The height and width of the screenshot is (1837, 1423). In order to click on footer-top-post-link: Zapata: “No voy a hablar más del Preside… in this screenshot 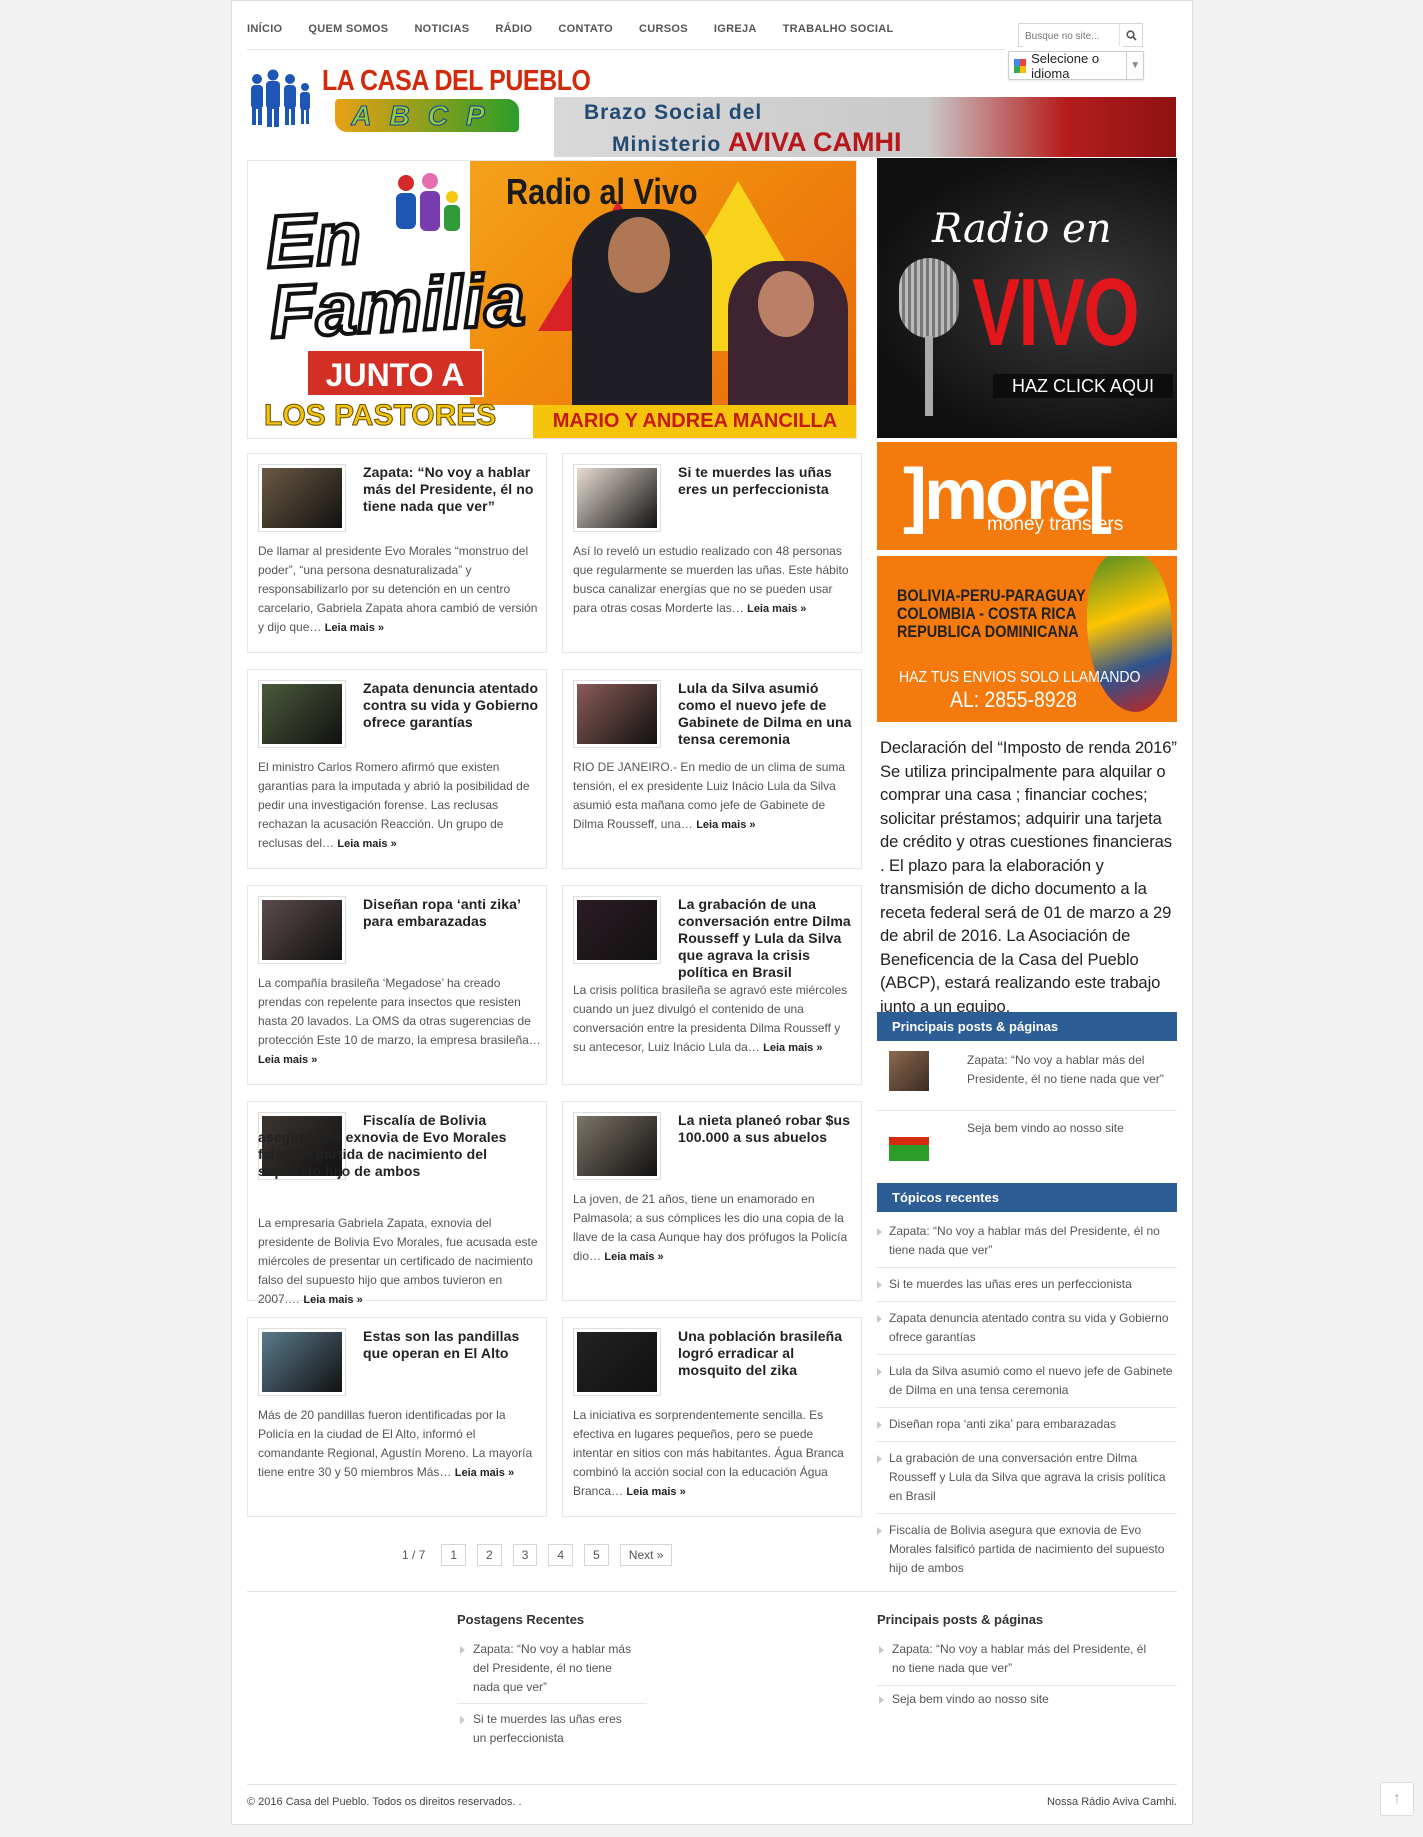, I will do `click(1020, 1659)`.